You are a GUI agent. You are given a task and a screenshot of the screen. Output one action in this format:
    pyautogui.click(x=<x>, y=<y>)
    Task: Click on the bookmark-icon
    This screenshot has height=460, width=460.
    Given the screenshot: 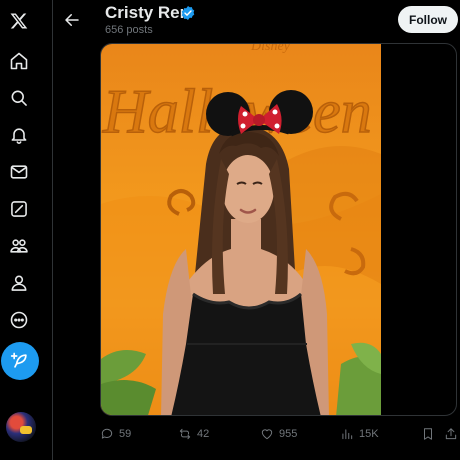 What is the action you would take?
    pyautogui.click(x=428, y=434)
    